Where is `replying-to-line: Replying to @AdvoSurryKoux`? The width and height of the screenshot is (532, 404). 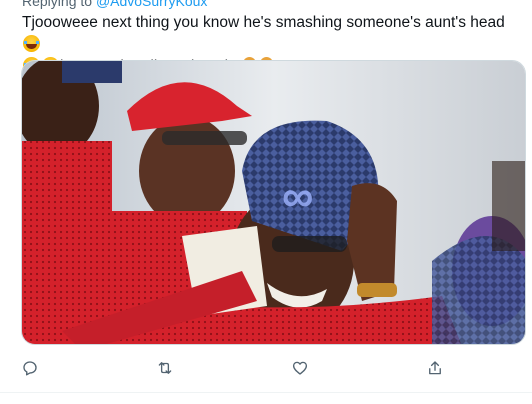 replying-to-line: Replying to @AdvoSurryKoux is located at coordinates (114, 4).